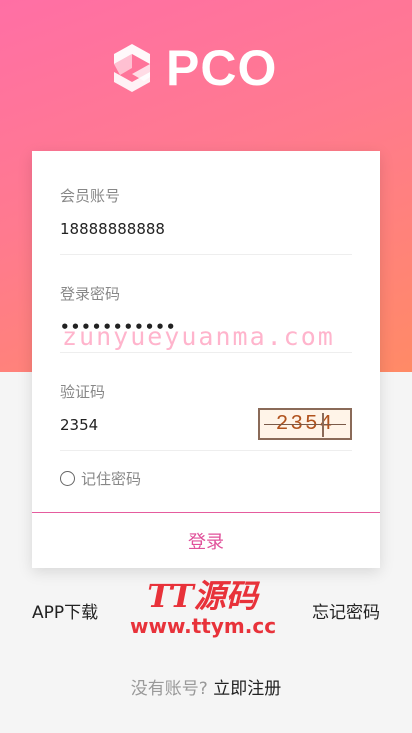  I want to click on account-input: 18888888888, so click(206, 229).